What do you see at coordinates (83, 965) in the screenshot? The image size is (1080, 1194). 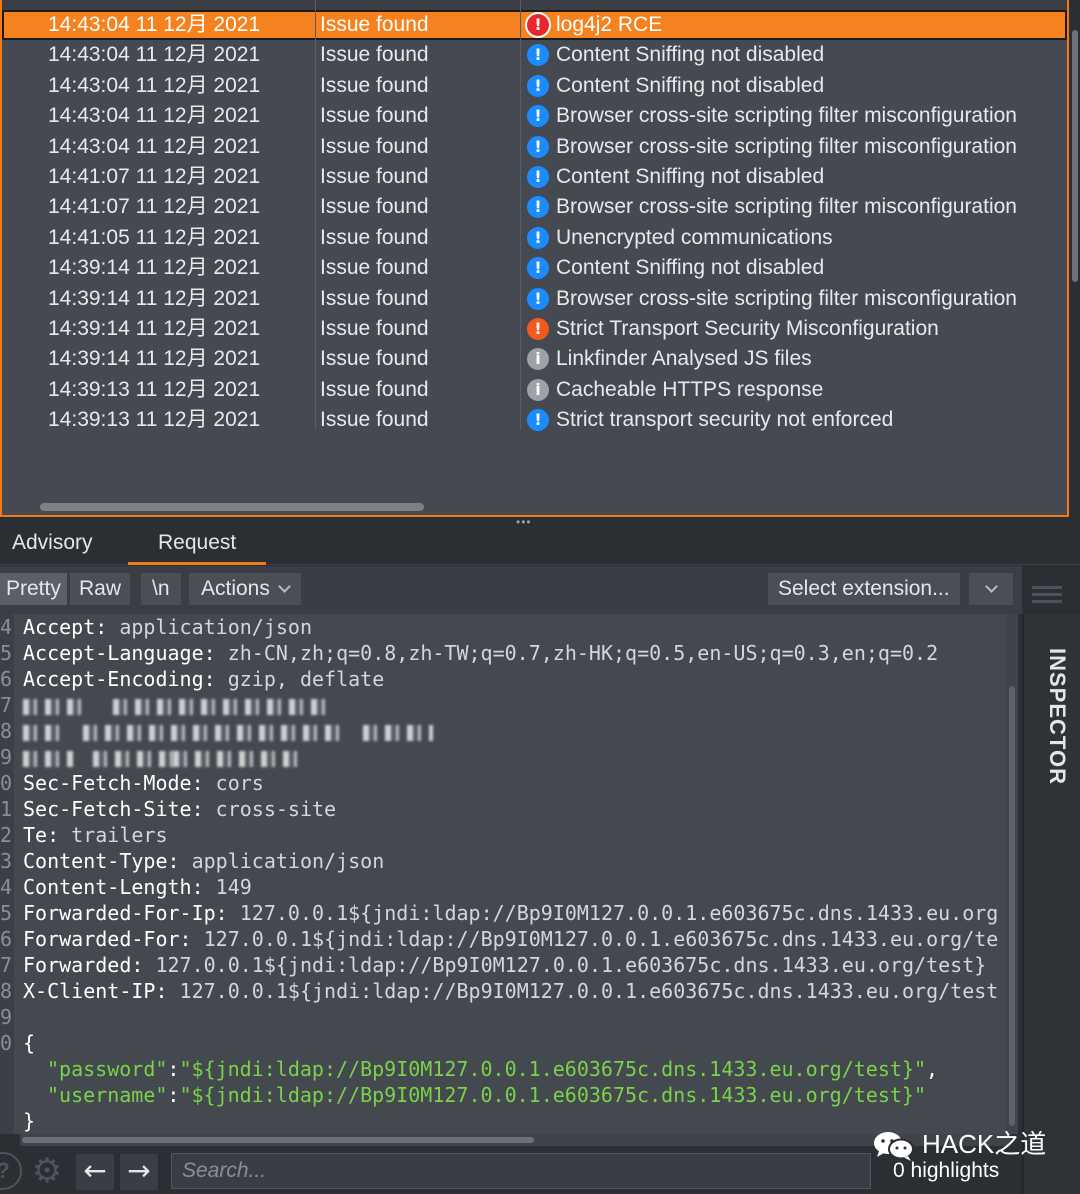 I see `header-name: Forwarded:` at bounding box center [83, 965].